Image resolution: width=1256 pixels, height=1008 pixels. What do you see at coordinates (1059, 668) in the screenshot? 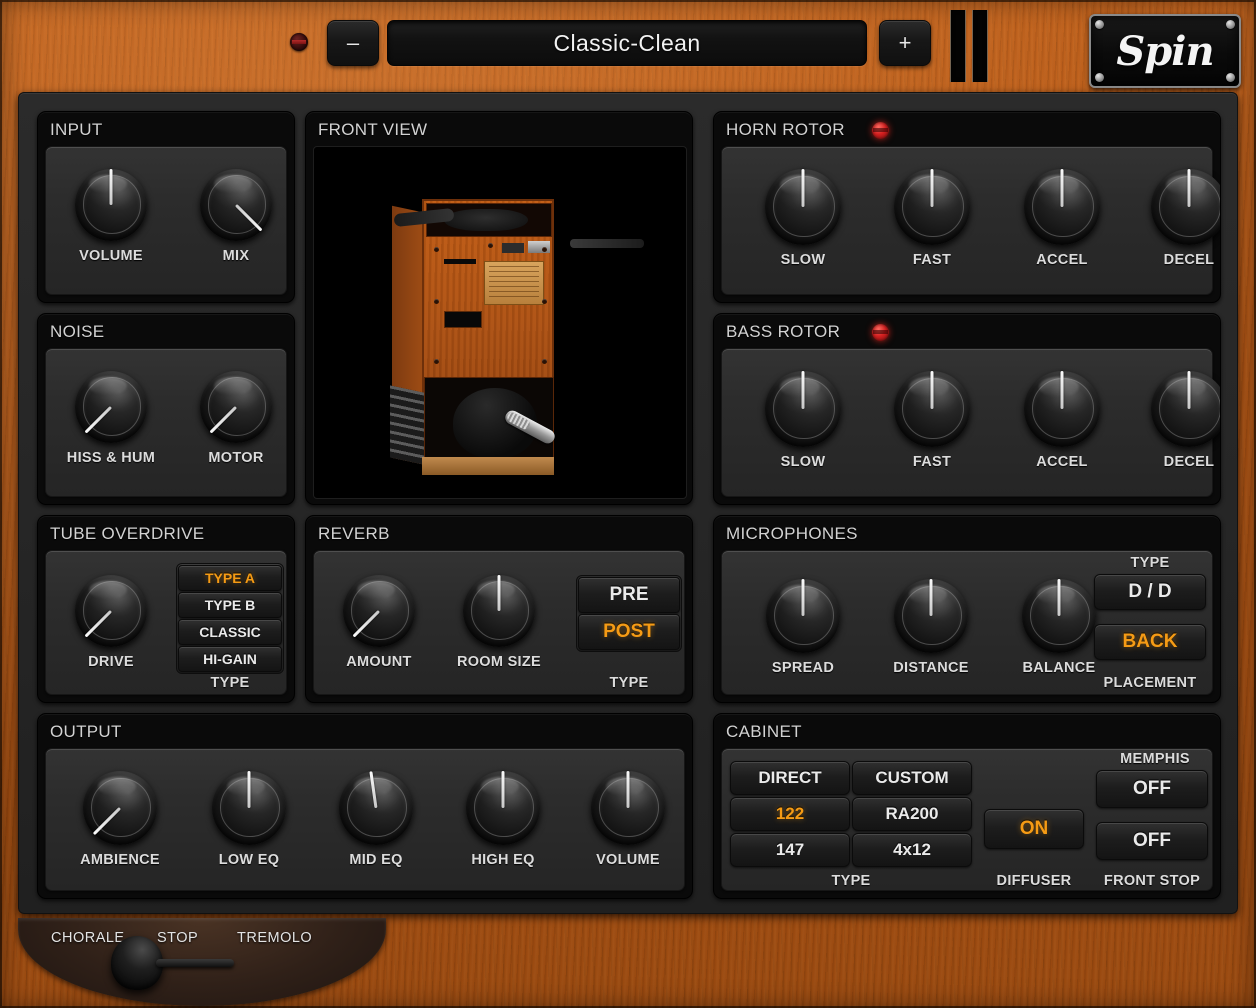
I see `knob-label: BALANCE` at bounding box center [1059, 668].